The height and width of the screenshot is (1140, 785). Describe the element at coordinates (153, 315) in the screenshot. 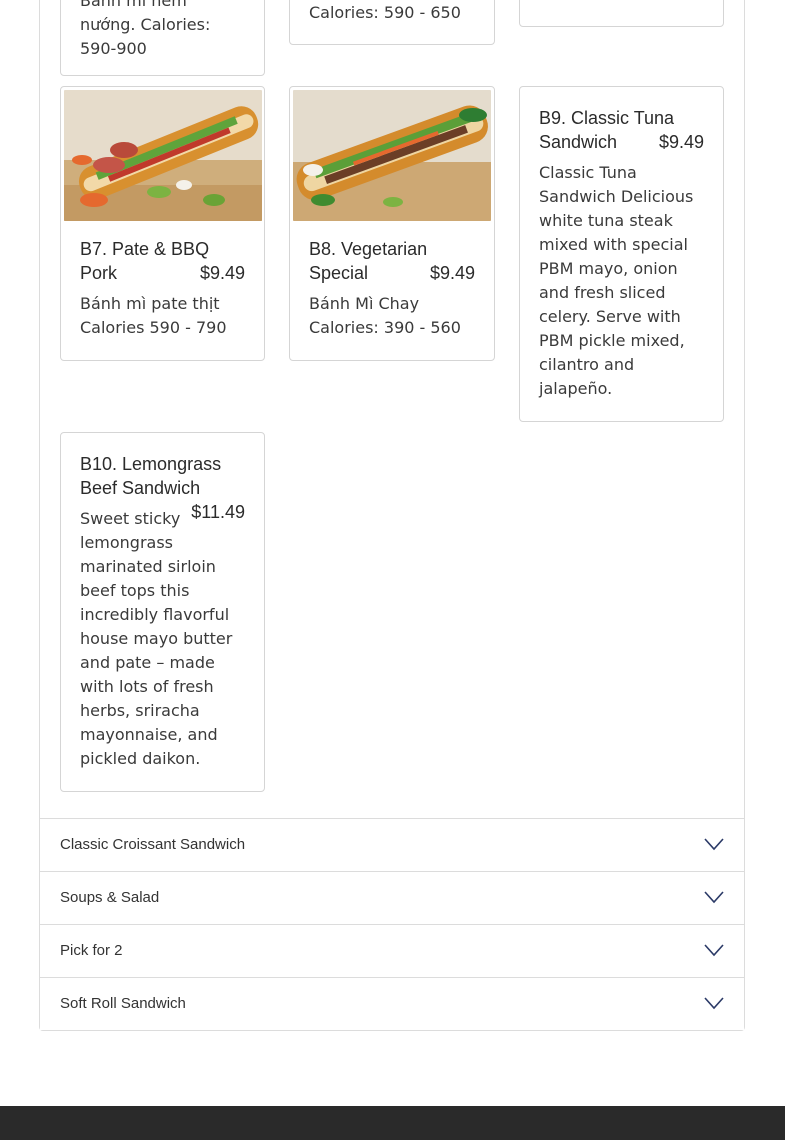

I see `menu-card-description: Bánh mì pate thịt Calories 590 - 790` at that location.